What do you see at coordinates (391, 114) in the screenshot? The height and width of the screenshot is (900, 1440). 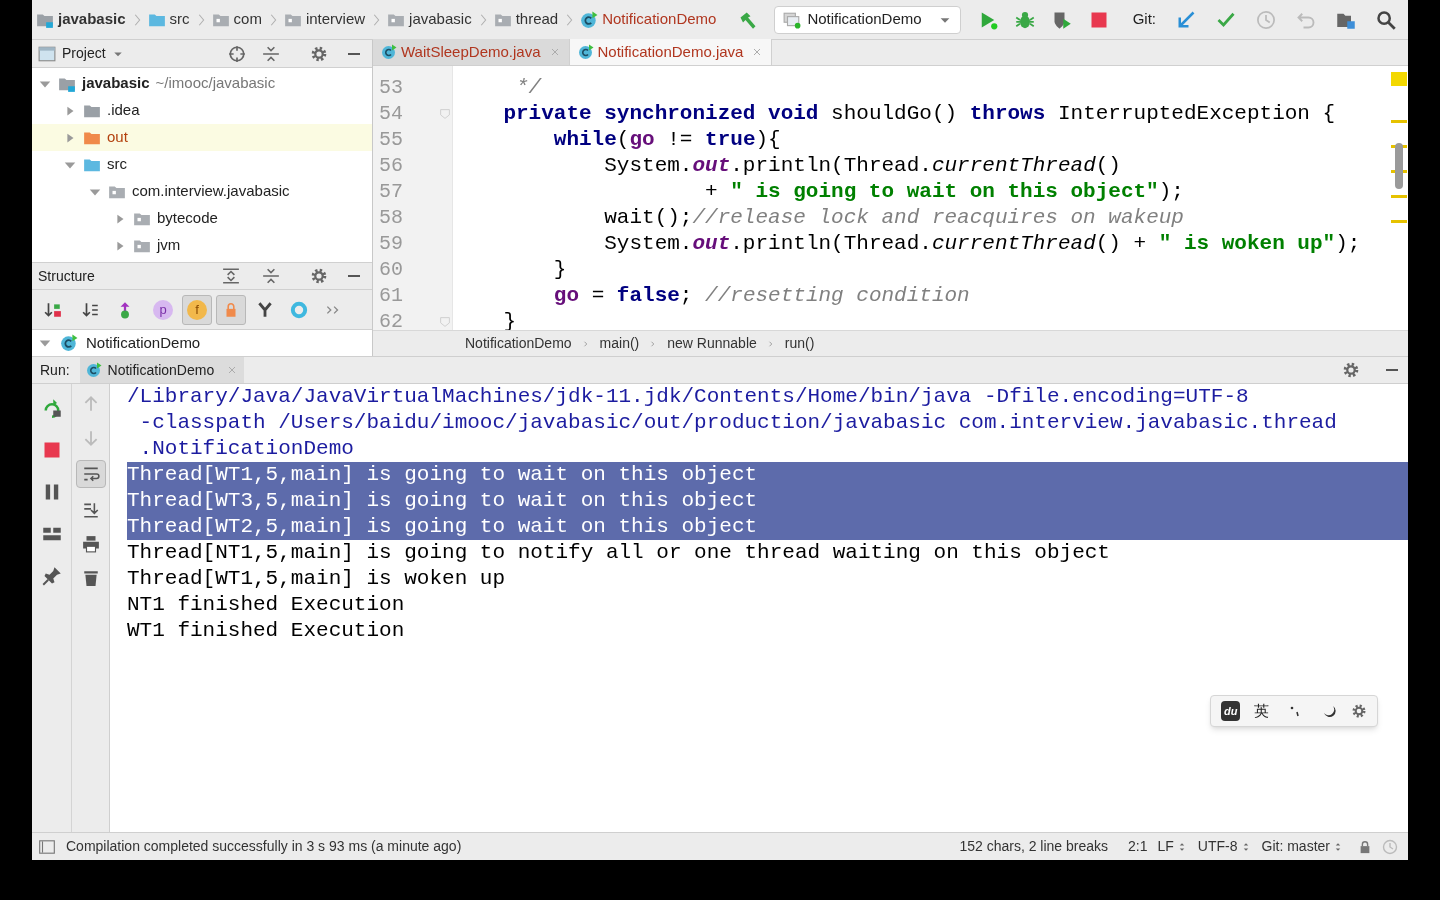 I see `line-number: 54` at bounding box center [391, 114].